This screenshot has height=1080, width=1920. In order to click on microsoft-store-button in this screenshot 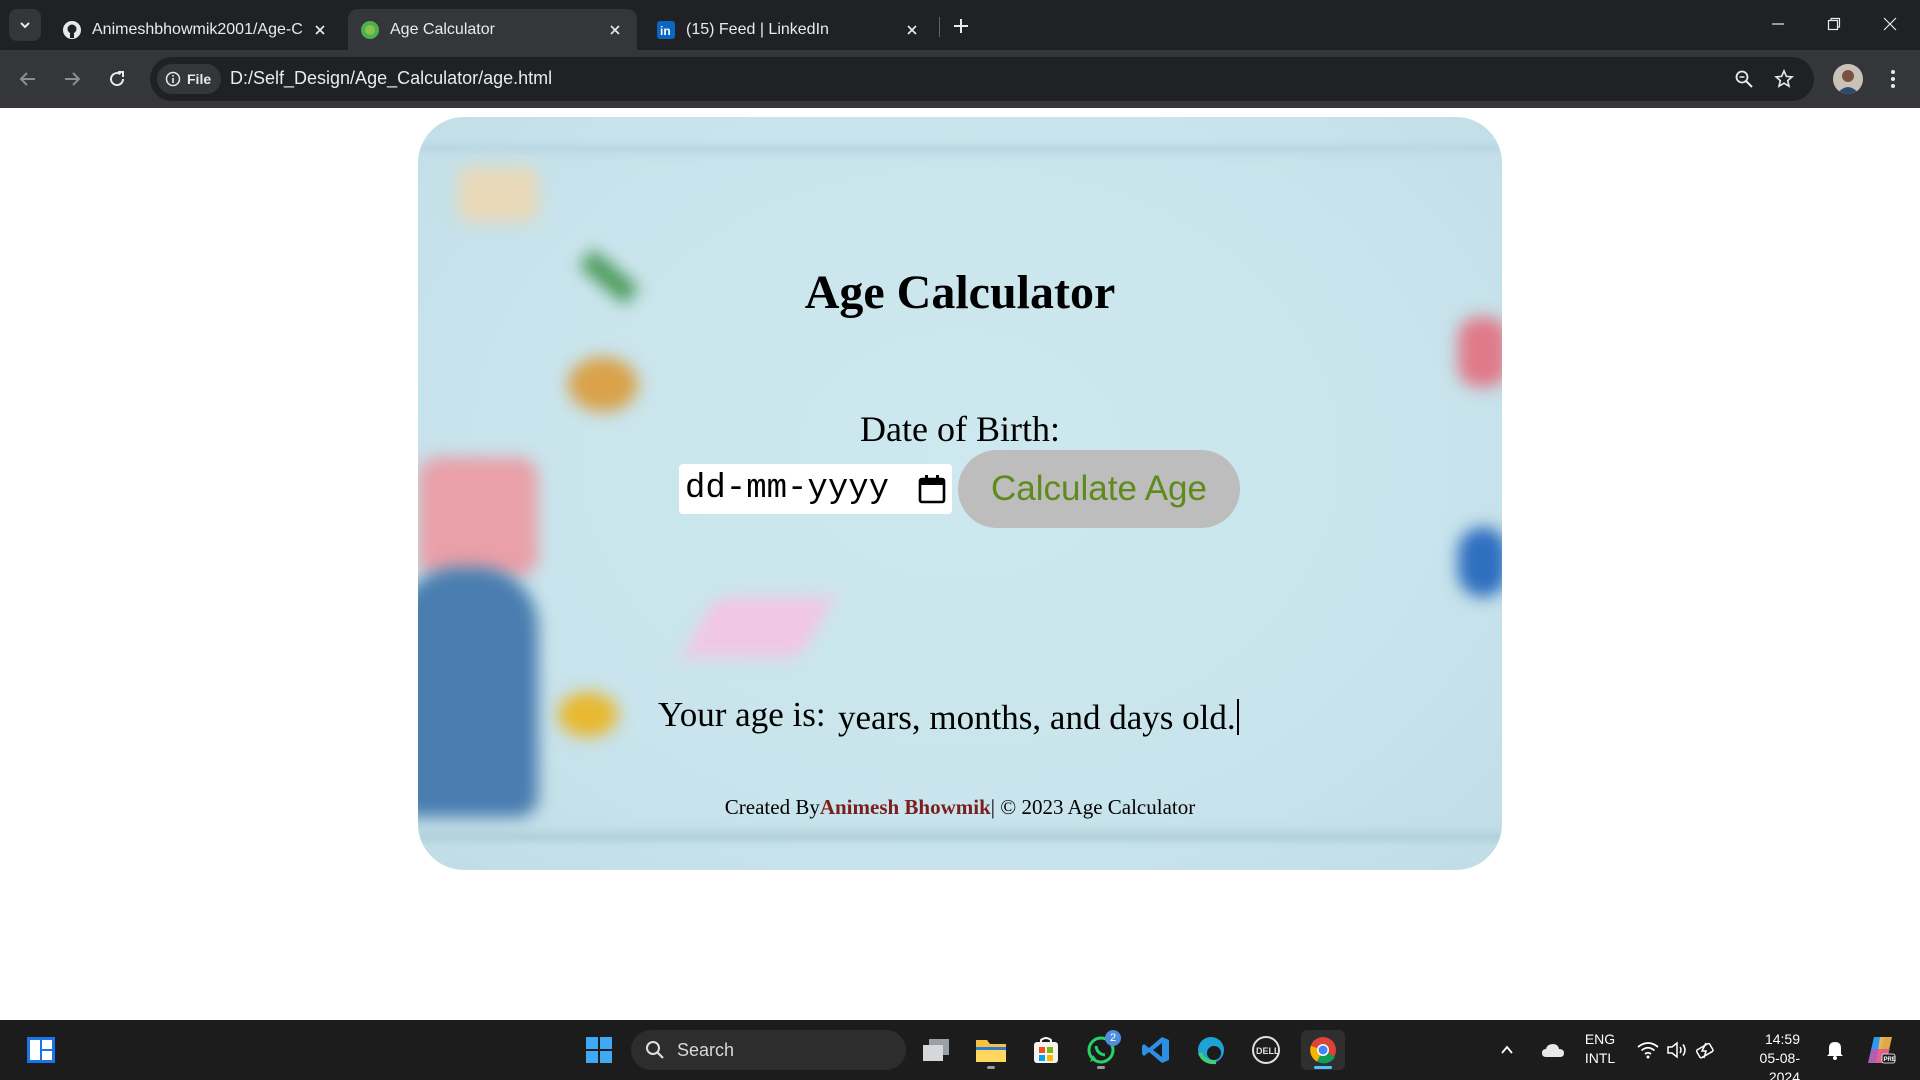, I will do `click(1046, 1050)`.